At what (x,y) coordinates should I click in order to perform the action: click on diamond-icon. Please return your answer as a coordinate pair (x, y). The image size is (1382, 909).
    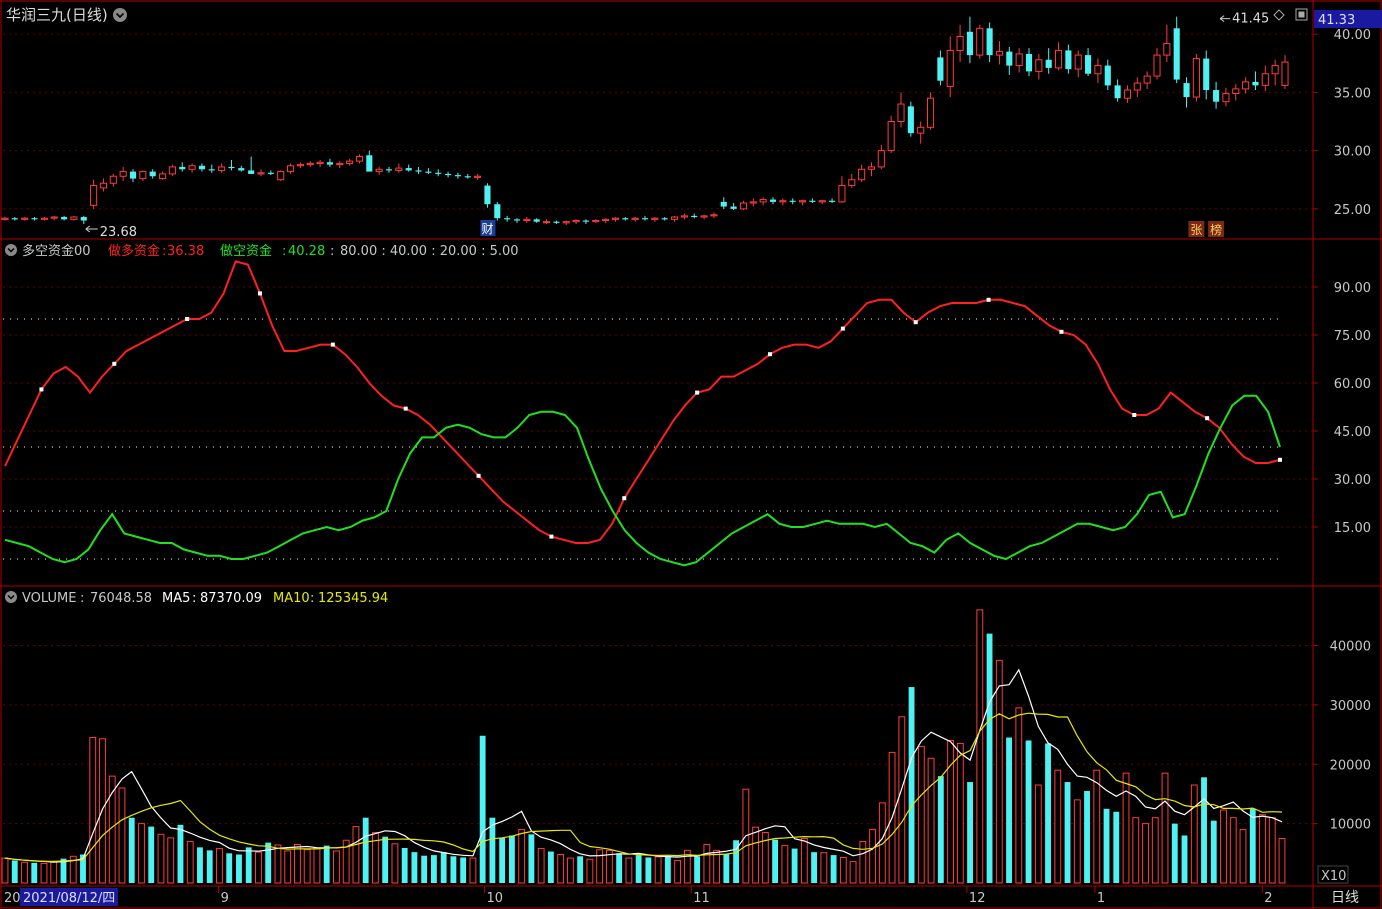
    Looking at the image, I should click on (1279, 15).